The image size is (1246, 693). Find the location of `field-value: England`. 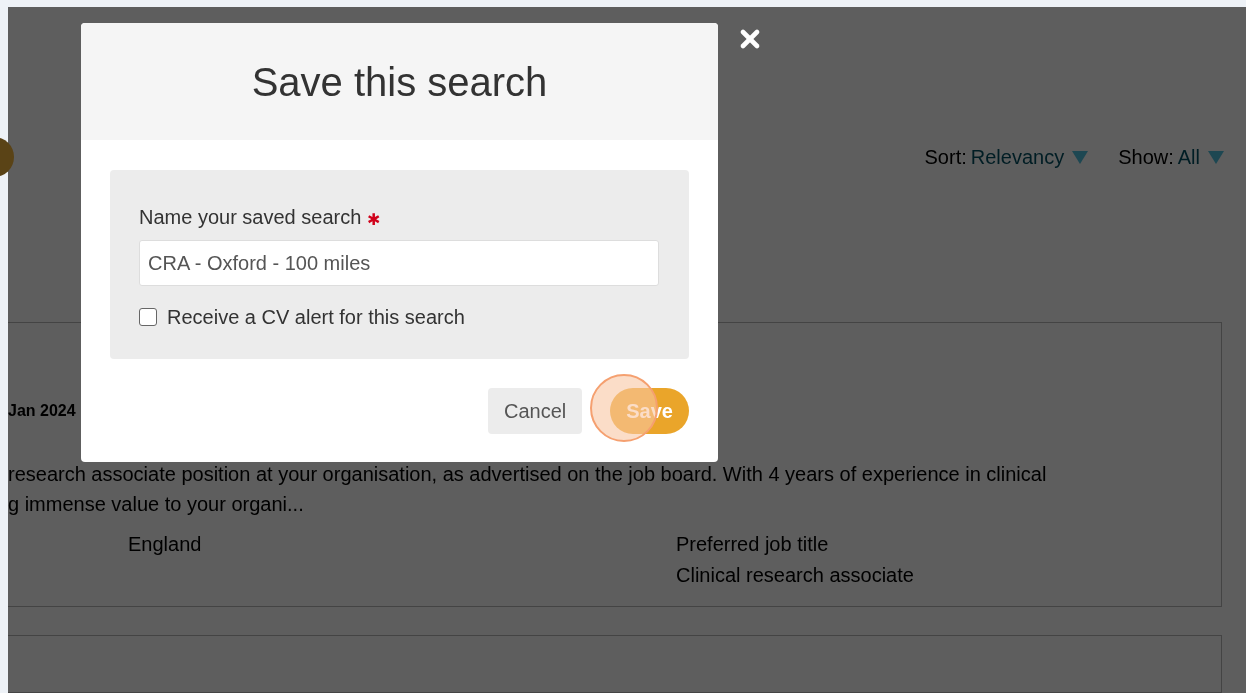

field-value: England is located at coordinates (165, 544).